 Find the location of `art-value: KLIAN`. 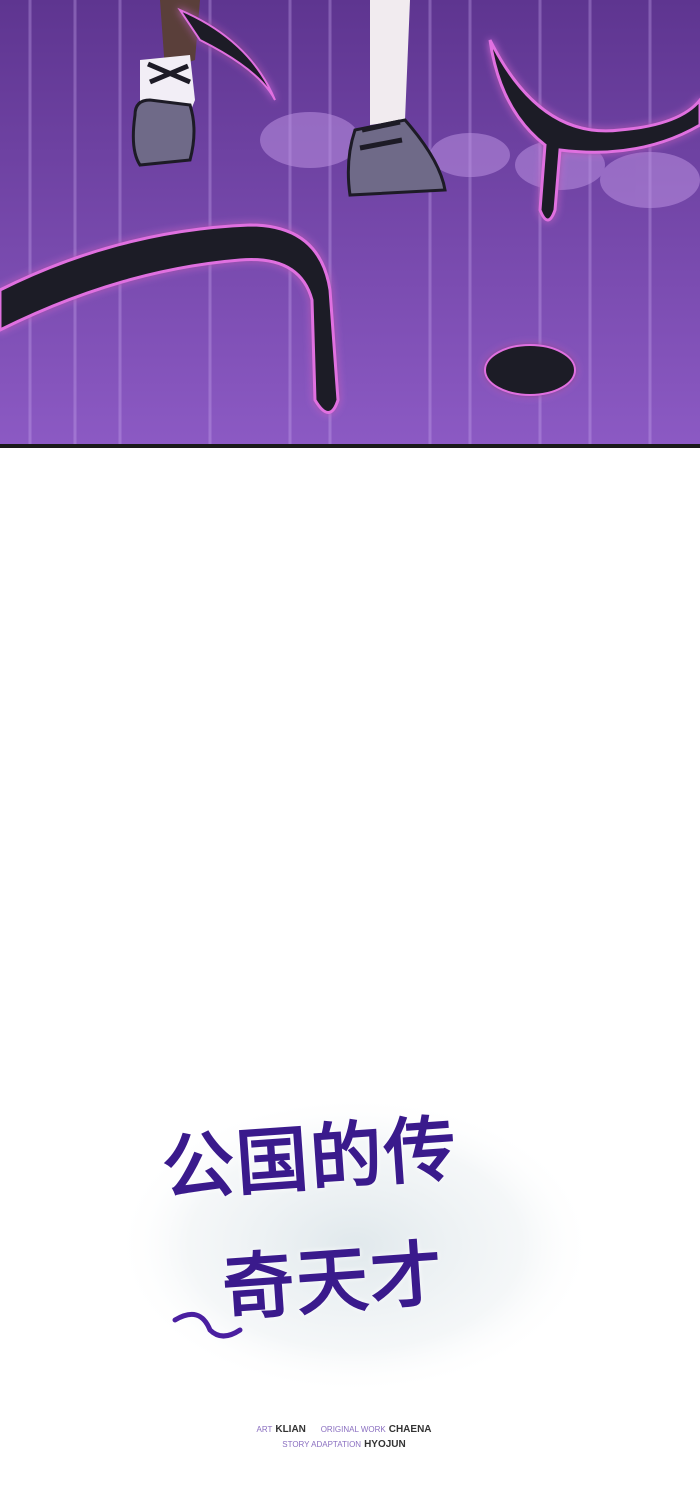

art-value: KLIAN is located at coordinates (290, 1429).